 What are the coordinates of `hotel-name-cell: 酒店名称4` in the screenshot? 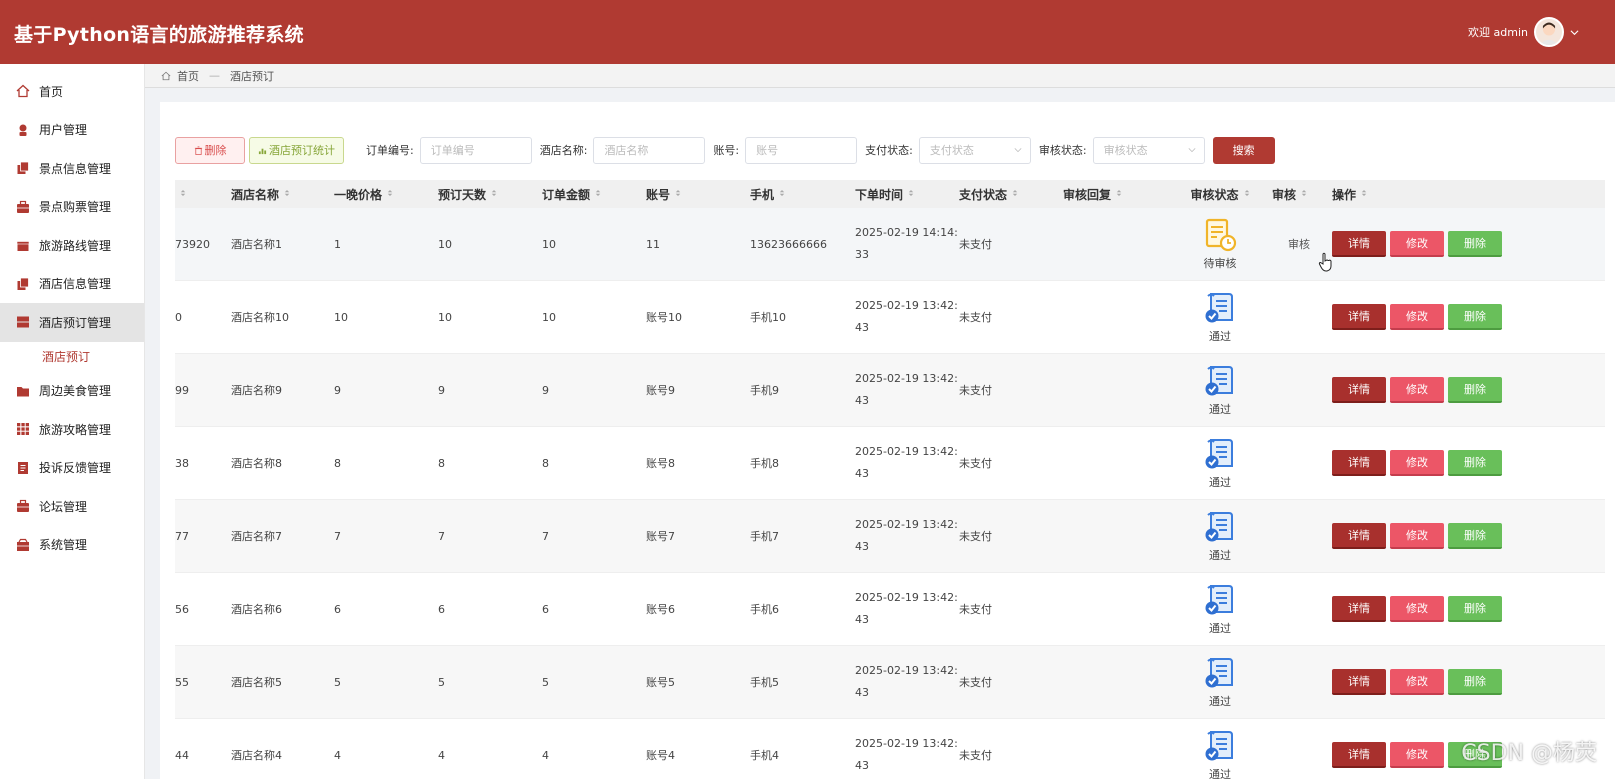 It's located at (256, 755).